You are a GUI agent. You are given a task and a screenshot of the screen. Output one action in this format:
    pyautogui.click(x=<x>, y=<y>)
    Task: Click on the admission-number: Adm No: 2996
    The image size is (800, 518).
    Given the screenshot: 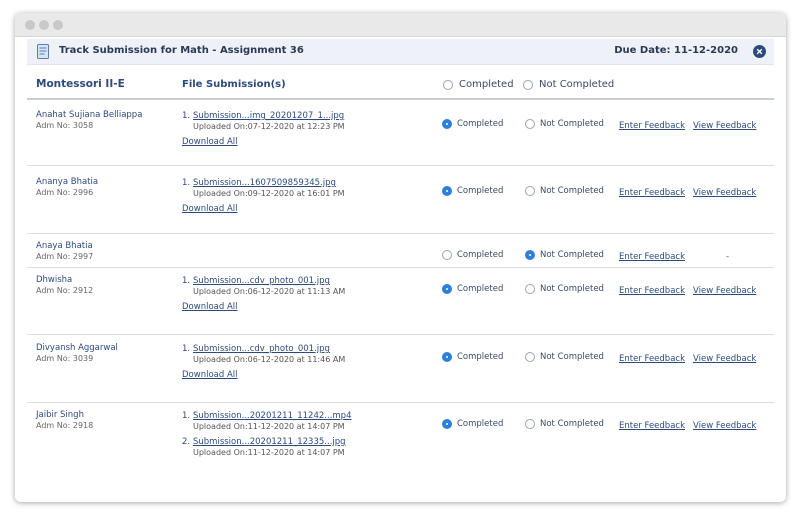 What is the action you would take?
    pyautogui.click(x=65, y=192)
    